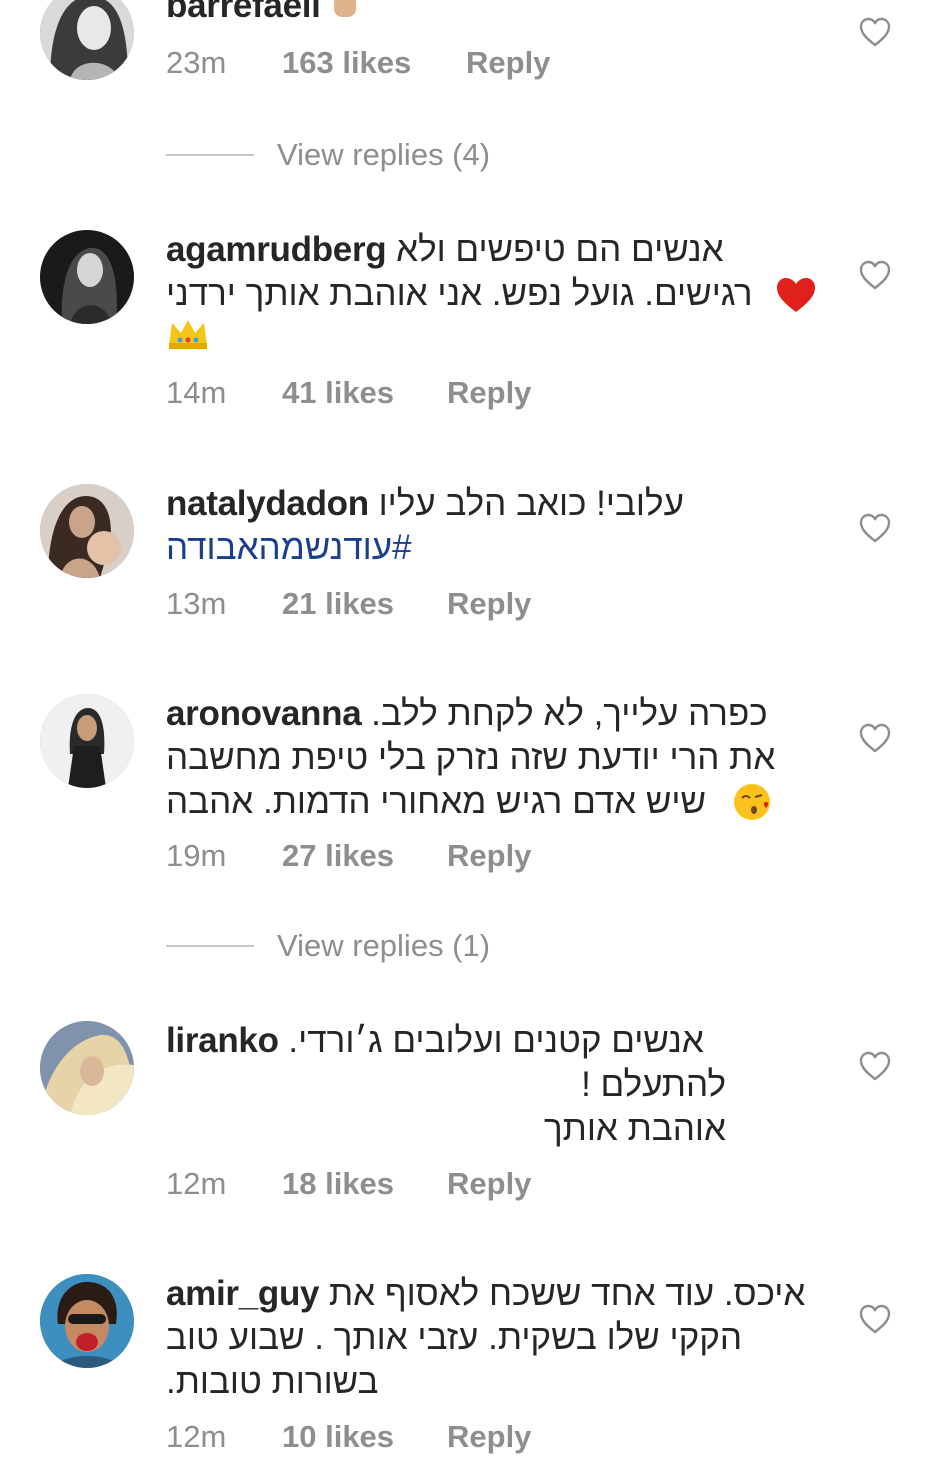 This screenshot has width=948, height=1479. I want to click on view-replies-button: View replies (1), so click(336, 946).